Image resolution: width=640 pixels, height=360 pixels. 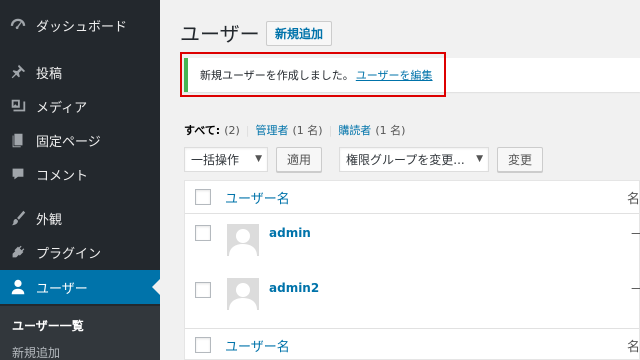 What do you see at coordinates (633, 197) in the screenshot?
I see `column-name: 名` at bounding box center [633, 197].